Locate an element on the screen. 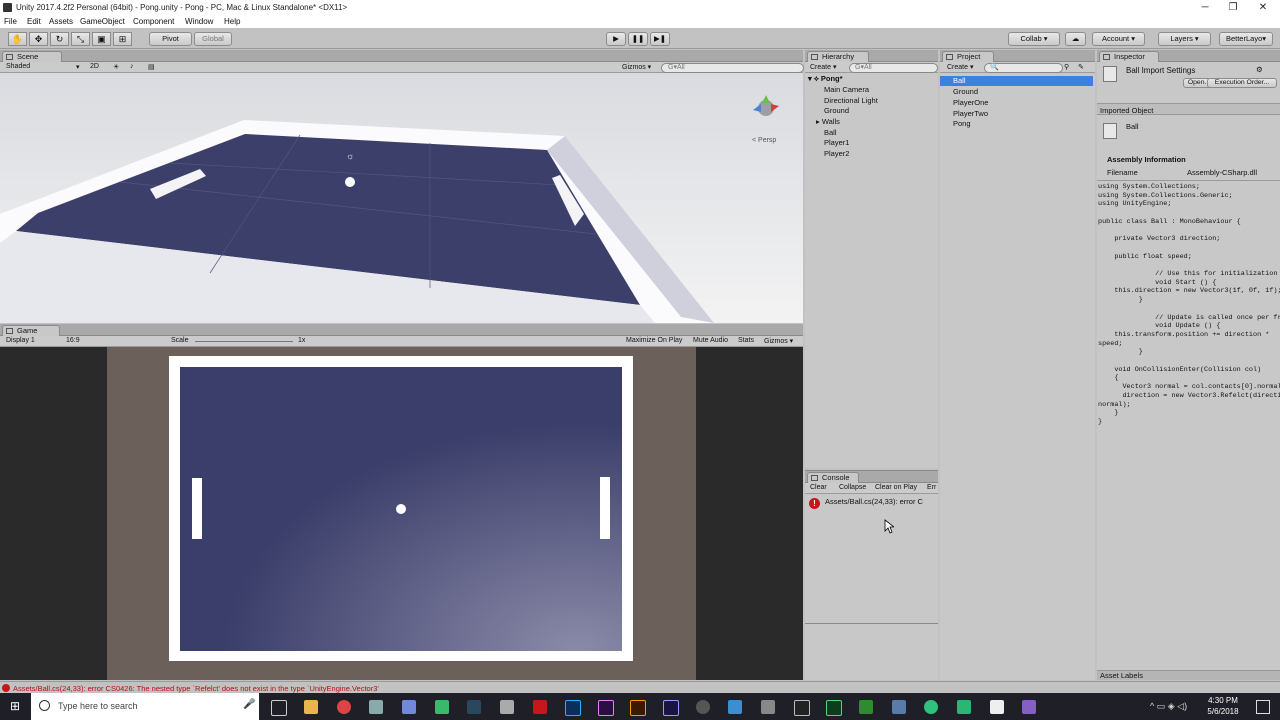 This screenshot has height=720, width=1280. scale-slider is located at coordinates (244, 341).